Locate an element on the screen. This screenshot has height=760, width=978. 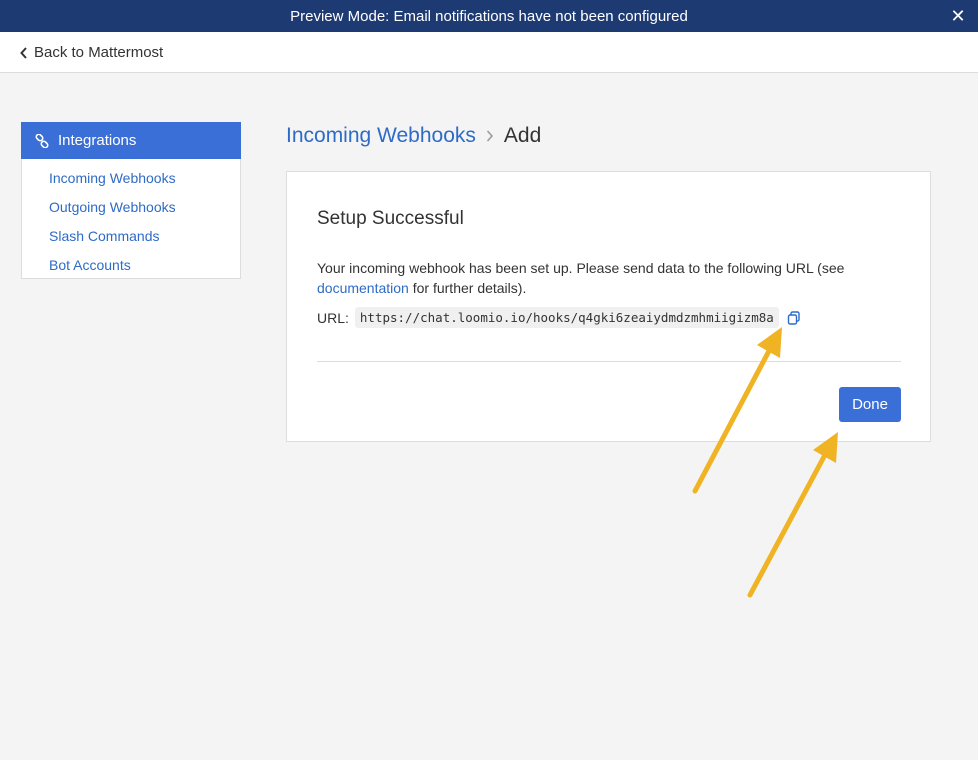
card-divider is located at coordinates (609, 361).